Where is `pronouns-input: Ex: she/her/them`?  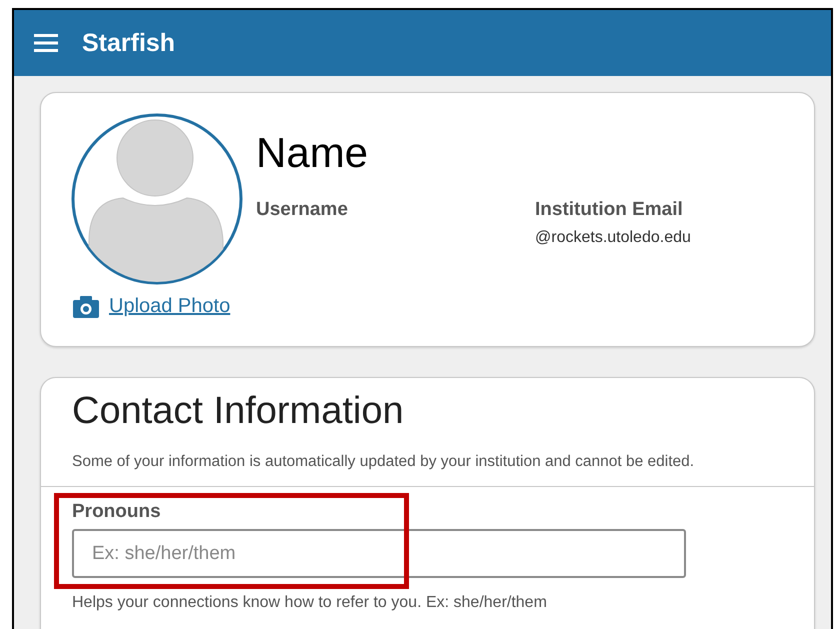
pronouns-input: Ex: she/her/them is located at coordinates (379, 553).